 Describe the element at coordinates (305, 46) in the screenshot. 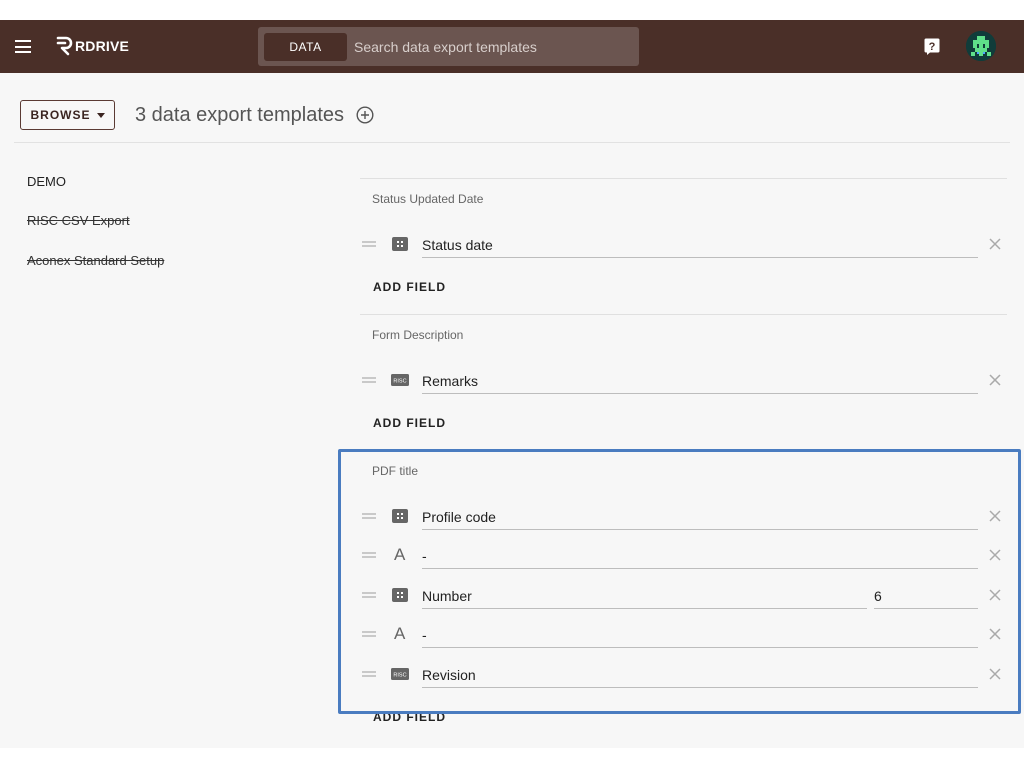

I see `search-scope-chip: DATA` at that location.